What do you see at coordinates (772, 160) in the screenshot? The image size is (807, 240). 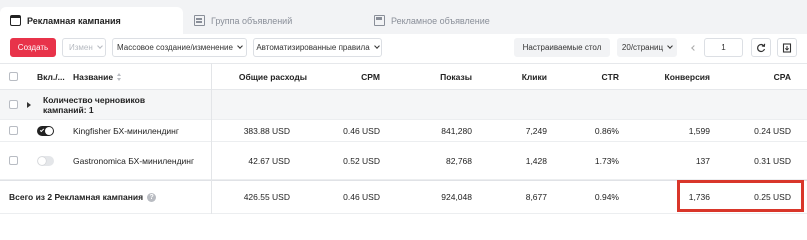 I see `cpa-value: 0.31 USD` at bounding box center [772, 160].